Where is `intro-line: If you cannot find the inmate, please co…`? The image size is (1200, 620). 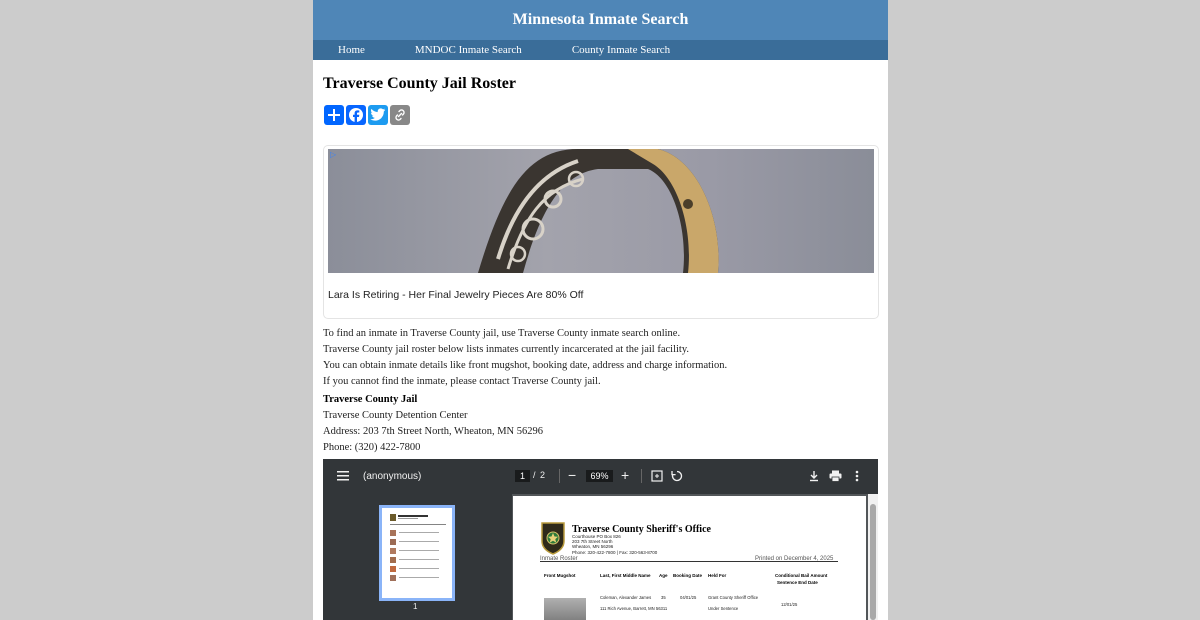 intro-line: If you cannot find the inmate, please co… is located at coordinates (462, 381).